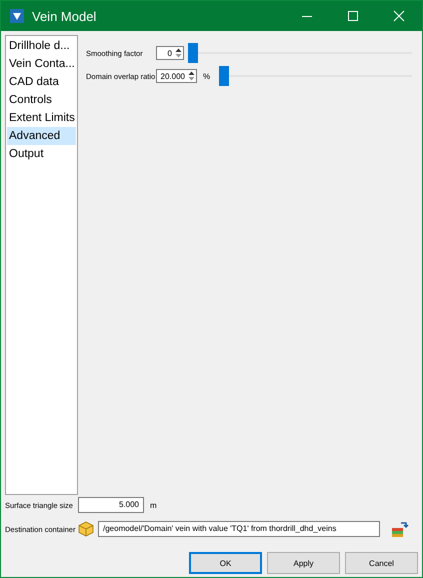 The image size is (423, 578). Describe the element at coordinates (17, 16) in the screenshot. I see `app-logo-icon` at that location.